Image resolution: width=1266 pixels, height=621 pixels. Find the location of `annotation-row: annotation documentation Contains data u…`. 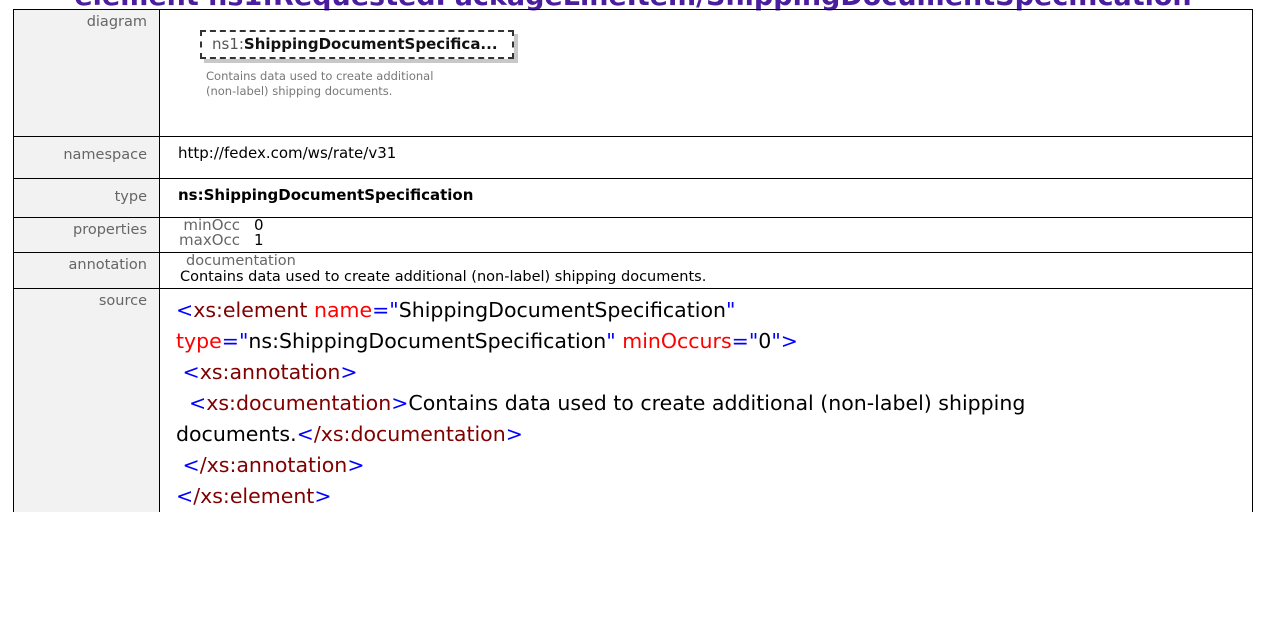

annotation-row: annotation documentation Contains data u… is located at coordinates (633, 270).